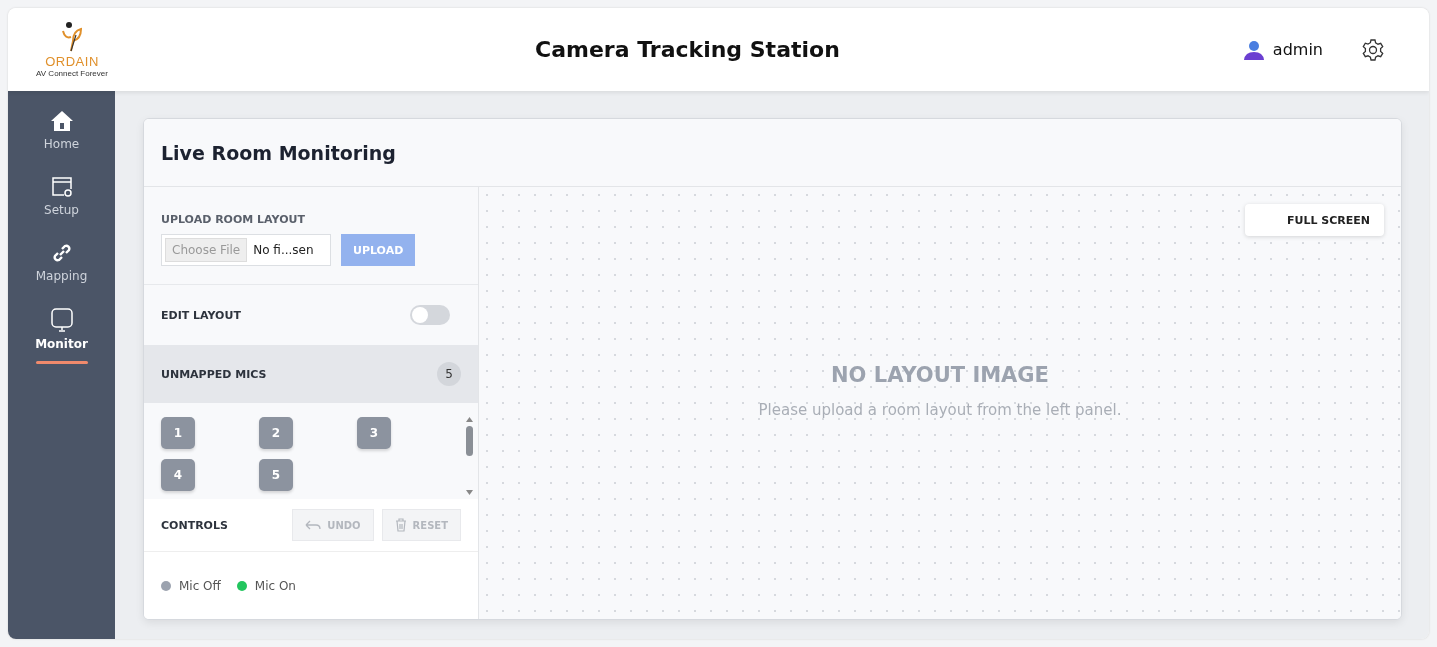 The image size is (1437, 647). I want to click on upload-button: UPLOAD, so click(378, 250).